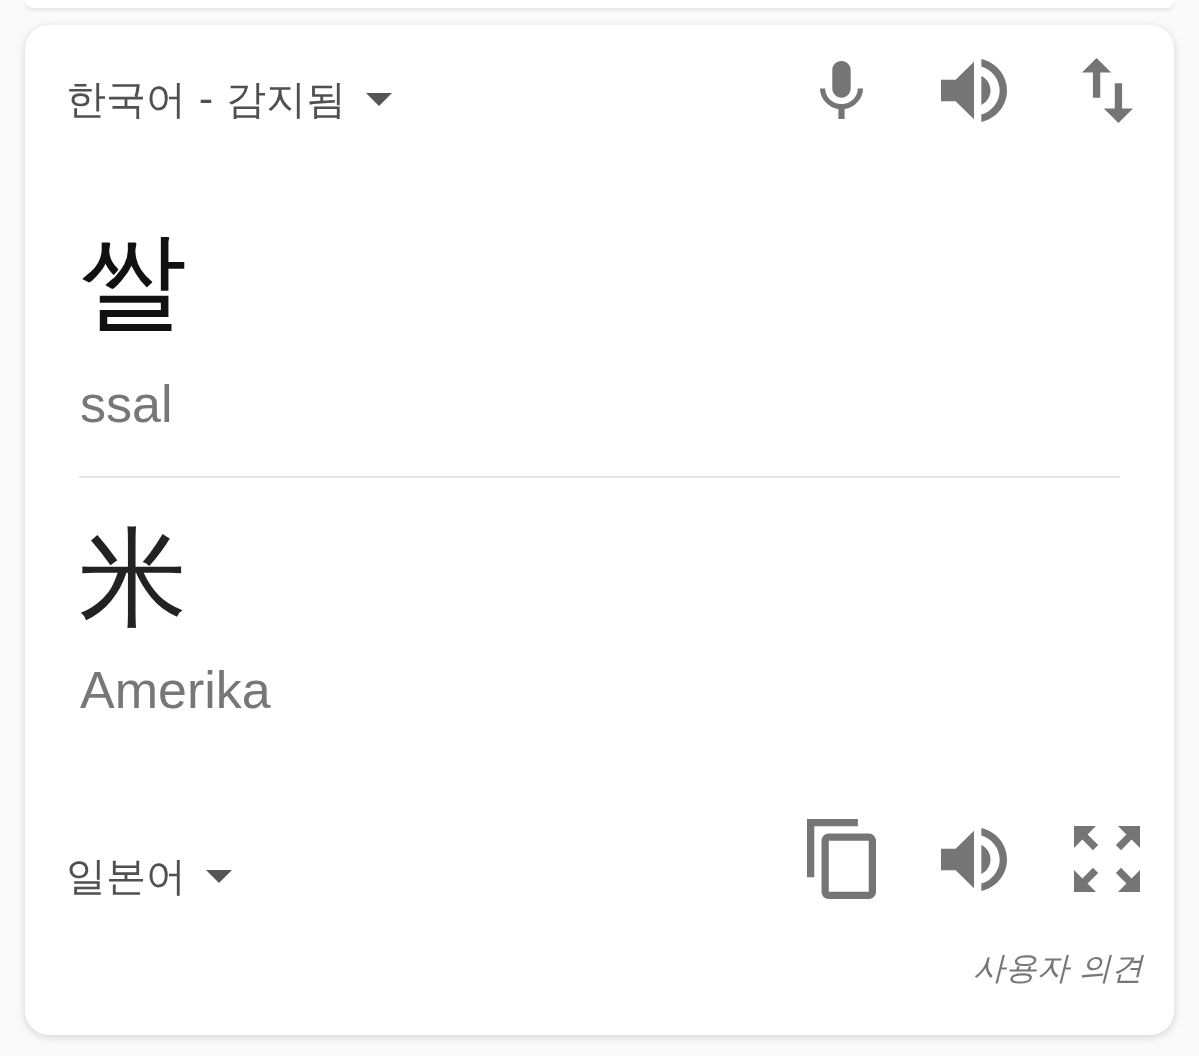  What do you see at coordinates (133, 578) in the screenshot?
I see `translated-text: 米` at bounding box center [133, 578].